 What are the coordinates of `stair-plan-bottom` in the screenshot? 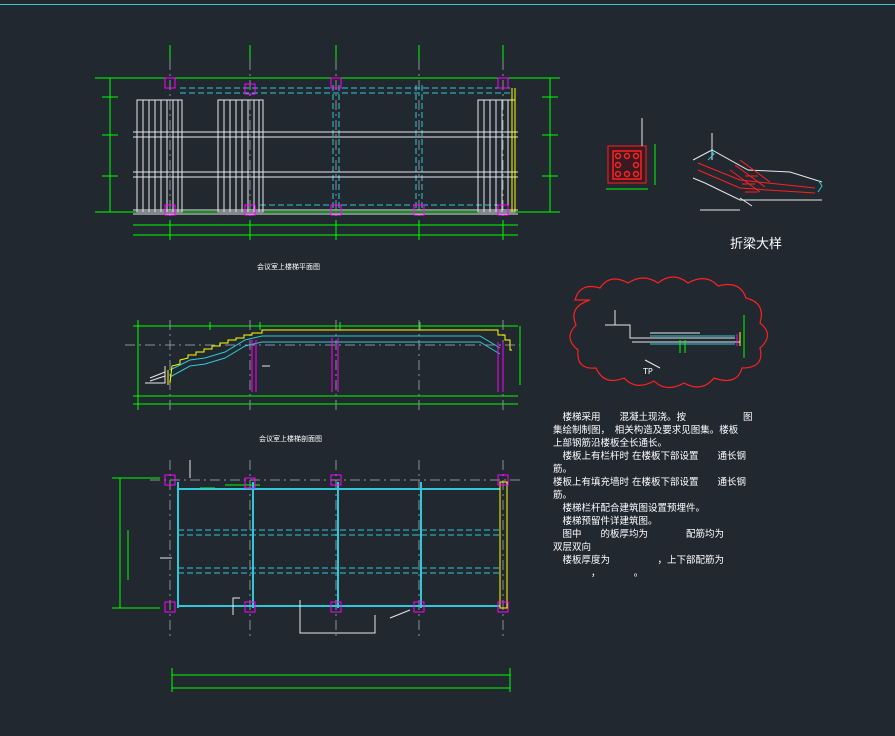 It's located at (316, 576).